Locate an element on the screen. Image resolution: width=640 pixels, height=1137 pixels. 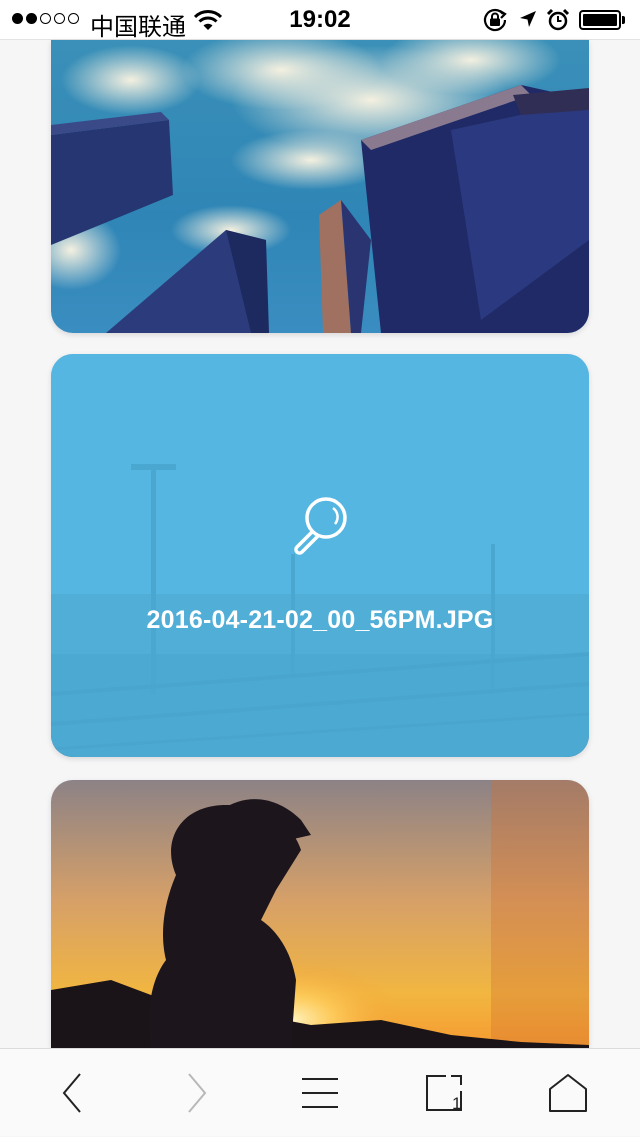
wifi-icon is located at coordinates (208, 20).